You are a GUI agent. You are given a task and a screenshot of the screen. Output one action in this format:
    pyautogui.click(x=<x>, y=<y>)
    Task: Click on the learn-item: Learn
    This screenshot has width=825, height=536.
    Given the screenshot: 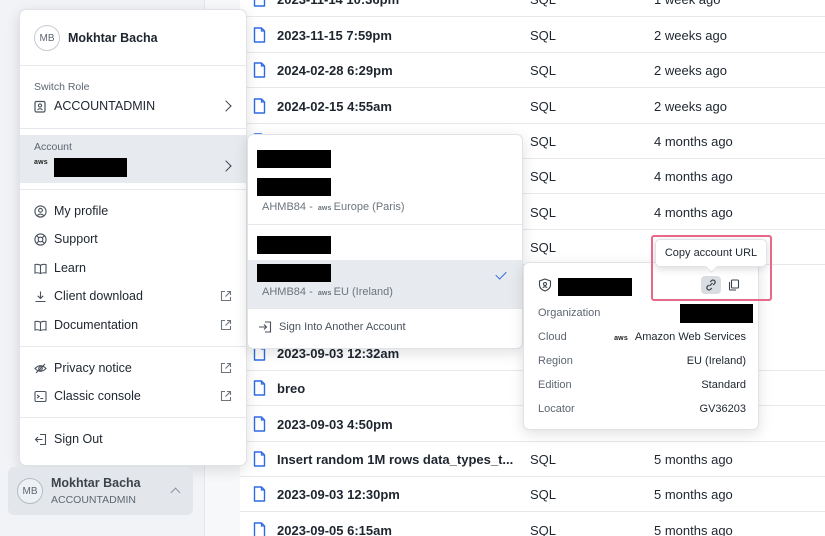 What is the action you would take?
    pyautogui.click(x=133, y=268)
    